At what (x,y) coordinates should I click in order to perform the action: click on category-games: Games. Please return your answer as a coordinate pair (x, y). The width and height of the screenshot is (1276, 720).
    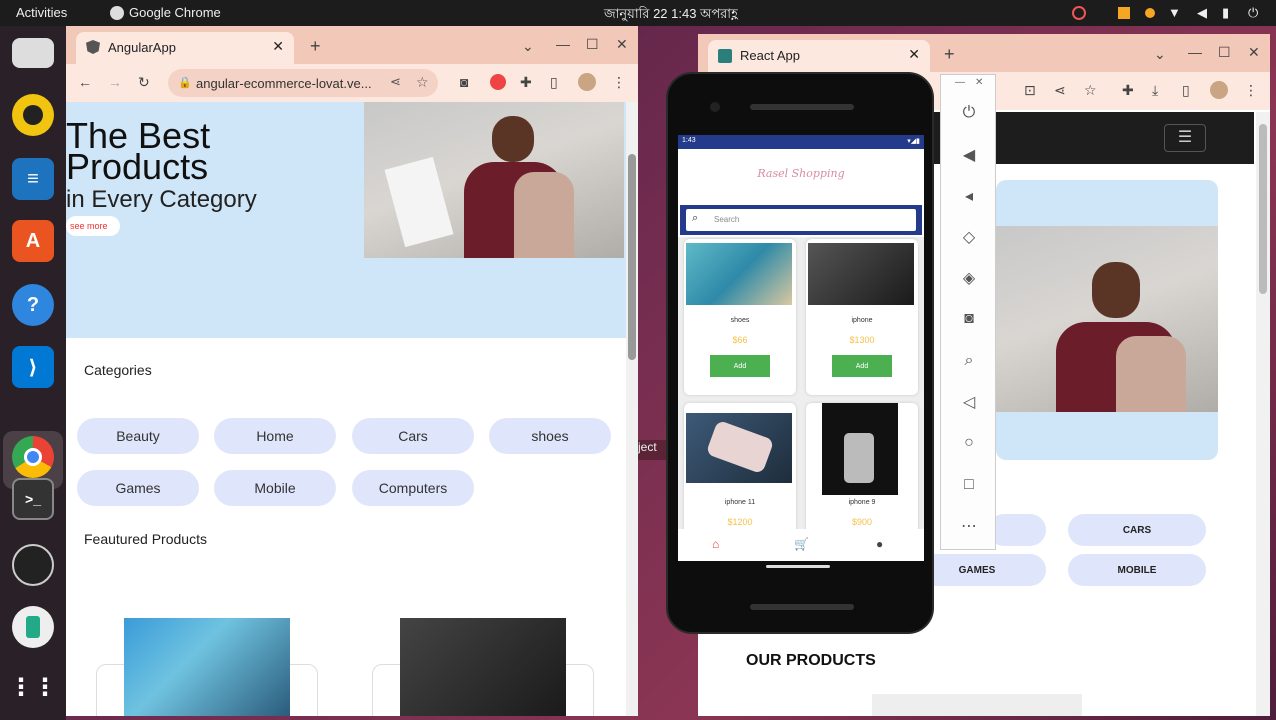
    Looking at the image, I should click on (138, 488).